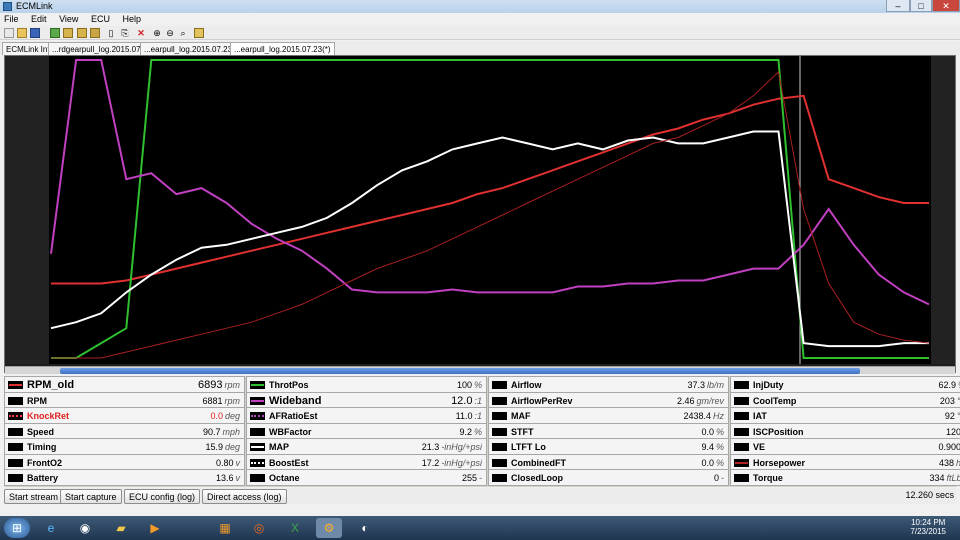  Describe the element at coordinates (366, 477) in the screenshot. I see `gauge-octane: Octane 255-` at that location.